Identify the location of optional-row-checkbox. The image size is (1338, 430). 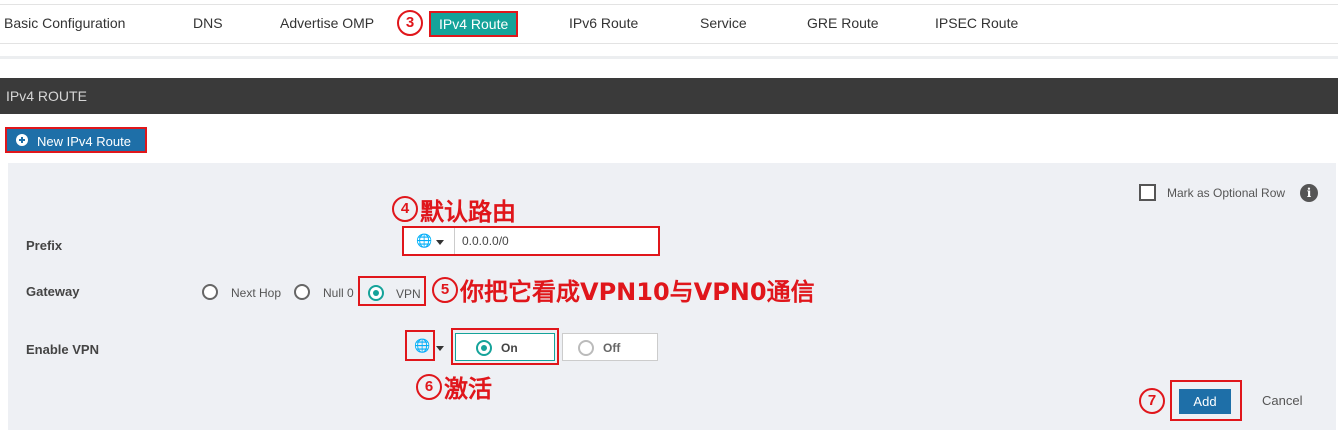
(1147, 192).